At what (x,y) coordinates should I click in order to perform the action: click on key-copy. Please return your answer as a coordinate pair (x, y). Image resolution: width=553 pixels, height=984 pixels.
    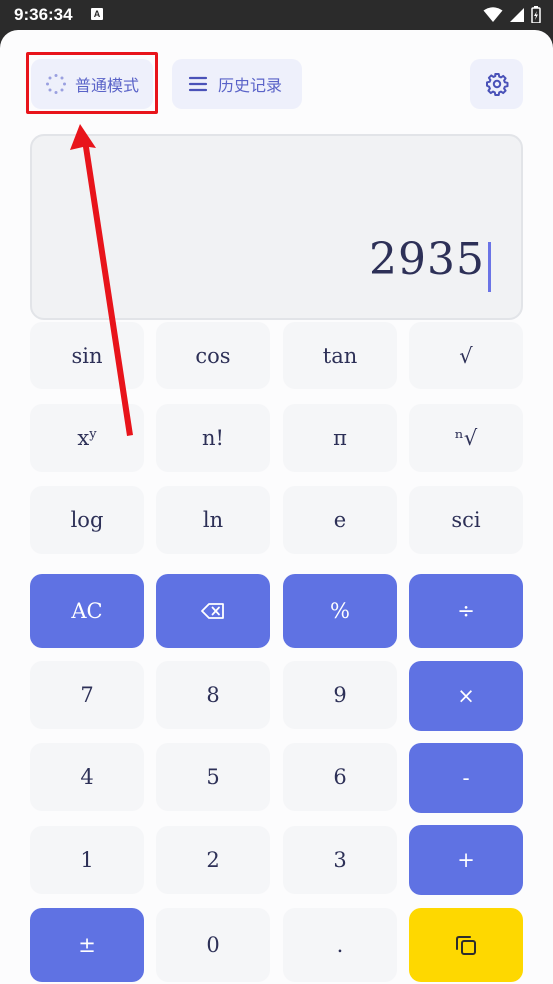
    Looking at the image, I should click on (466, 945).